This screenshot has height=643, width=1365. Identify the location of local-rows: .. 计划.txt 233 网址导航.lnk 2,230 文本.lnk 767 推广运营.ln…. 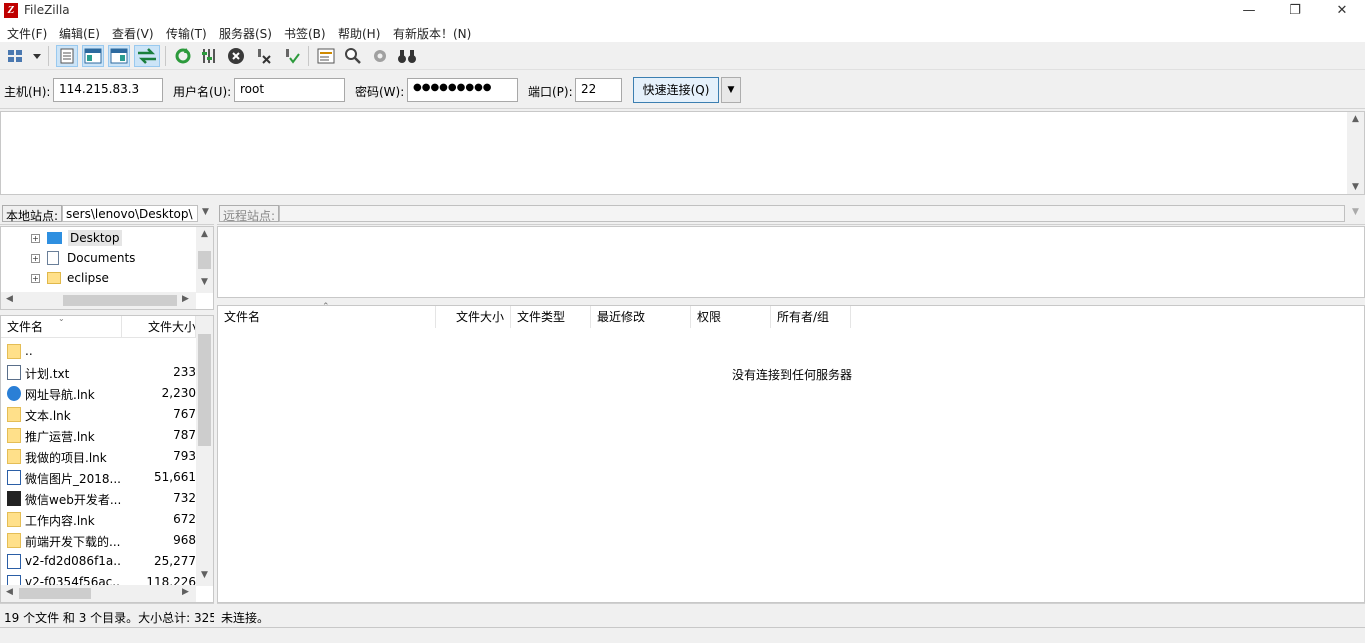
(98, 465).